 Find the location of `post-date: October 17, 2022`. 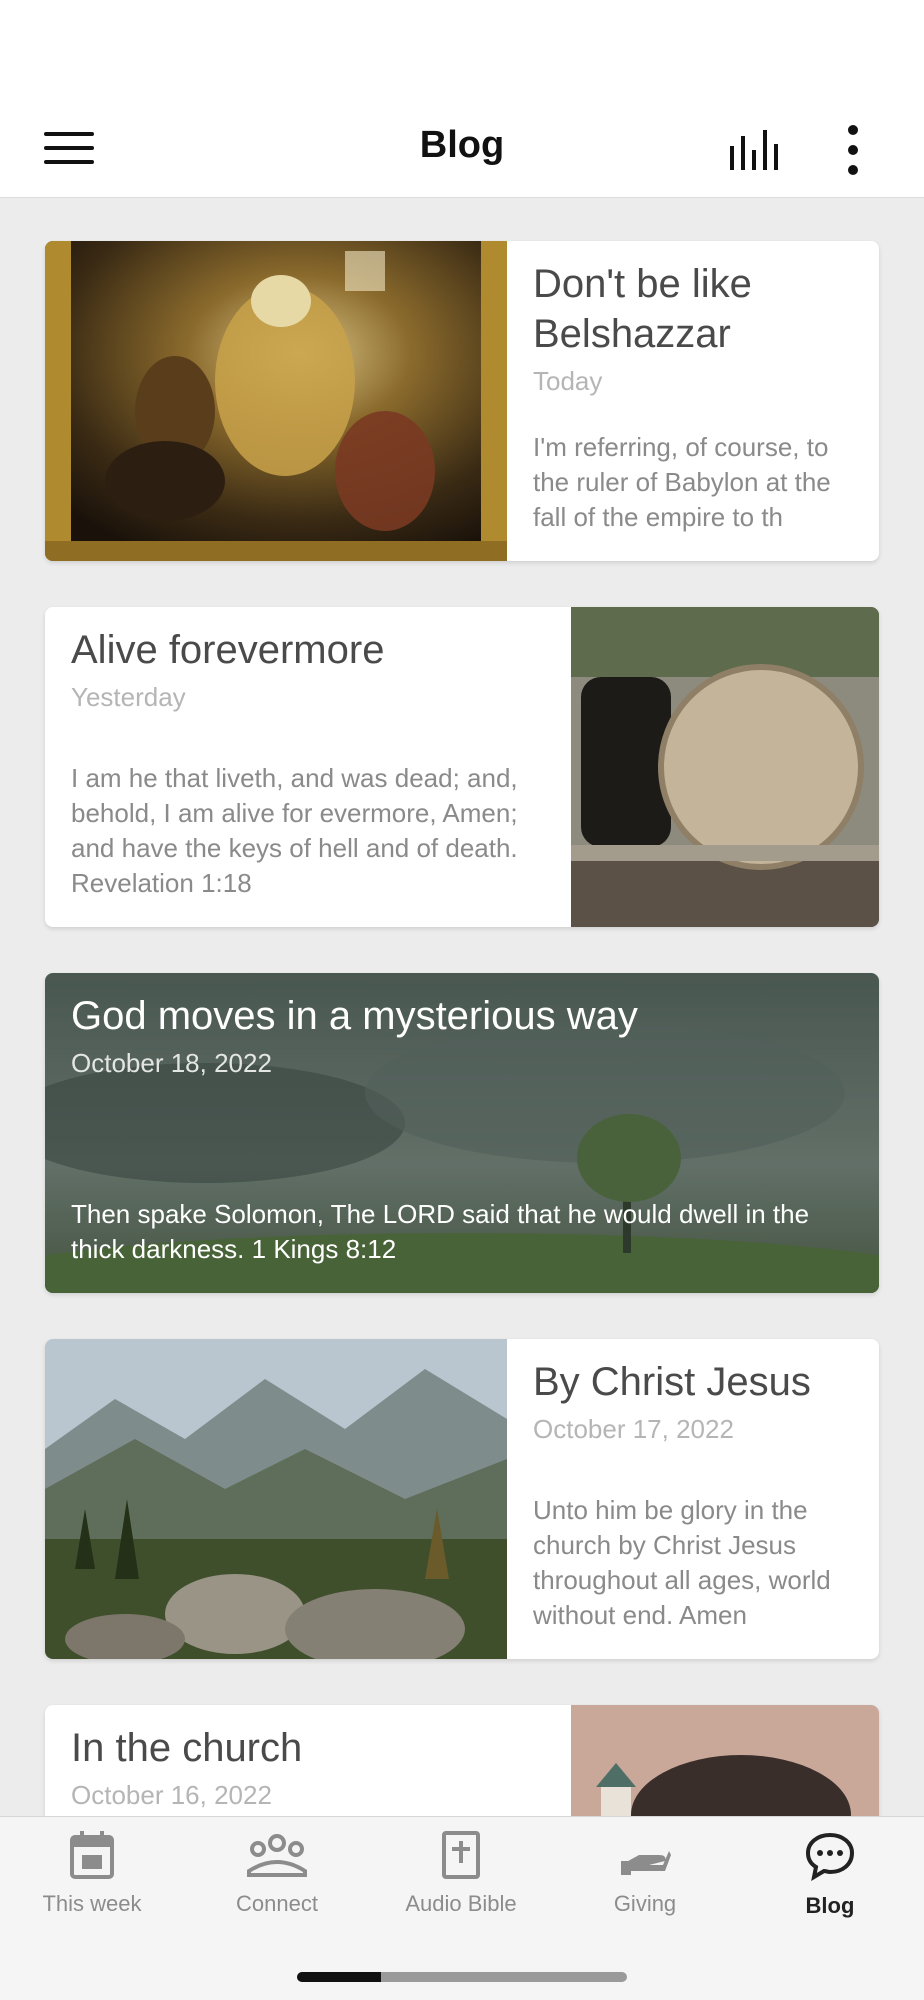

post-date: October 17, 2022 is located at coordinates (633, 1429).